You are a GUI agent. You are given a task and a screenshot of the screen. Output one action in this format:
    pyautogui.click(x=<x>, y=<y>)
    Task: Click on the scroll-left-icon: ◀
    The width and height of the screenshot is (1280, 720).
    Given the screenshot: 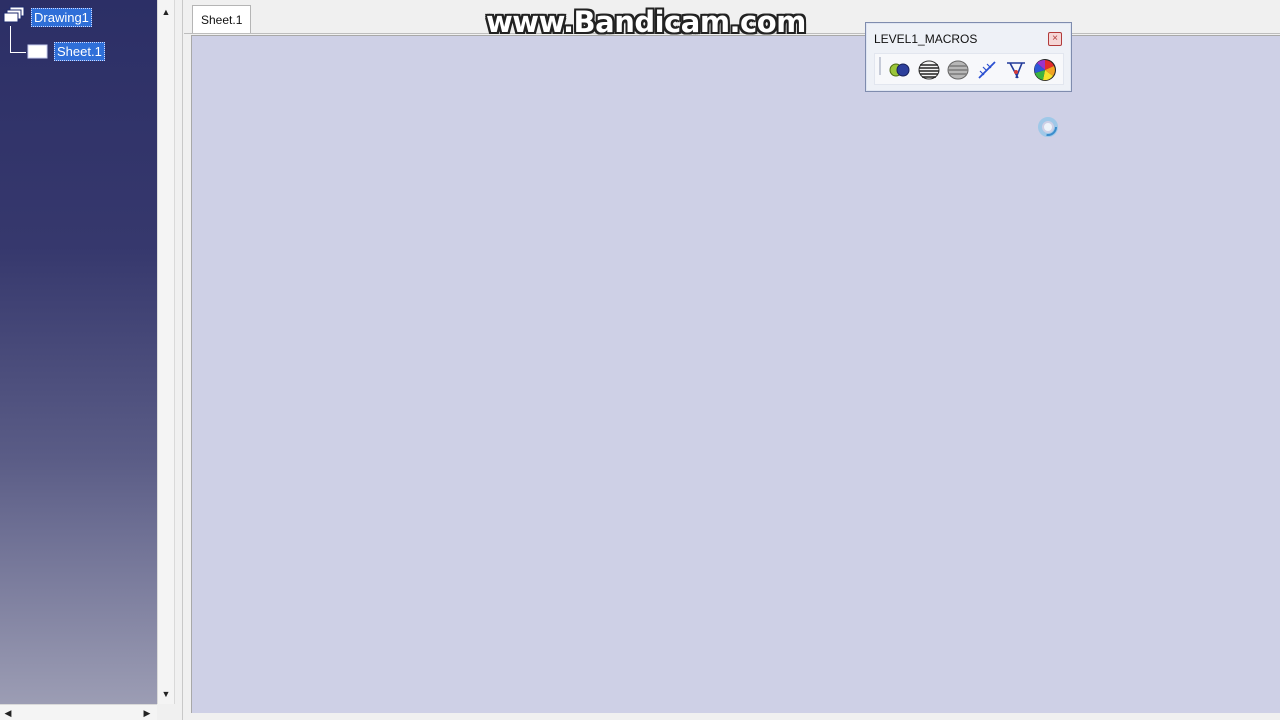 What is the action you would take?
    pyautogui.click(x=8, y=712)
    